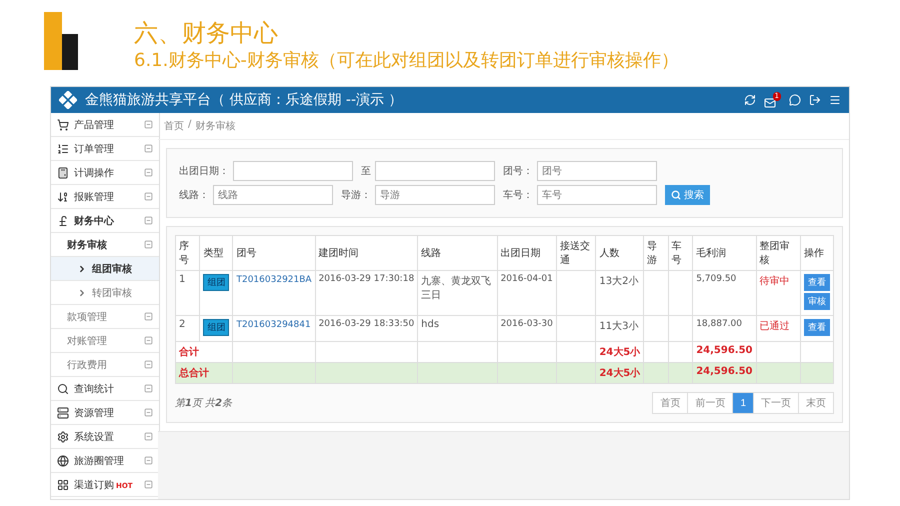  I want to click on page-button: 末页, so click(816, 403).